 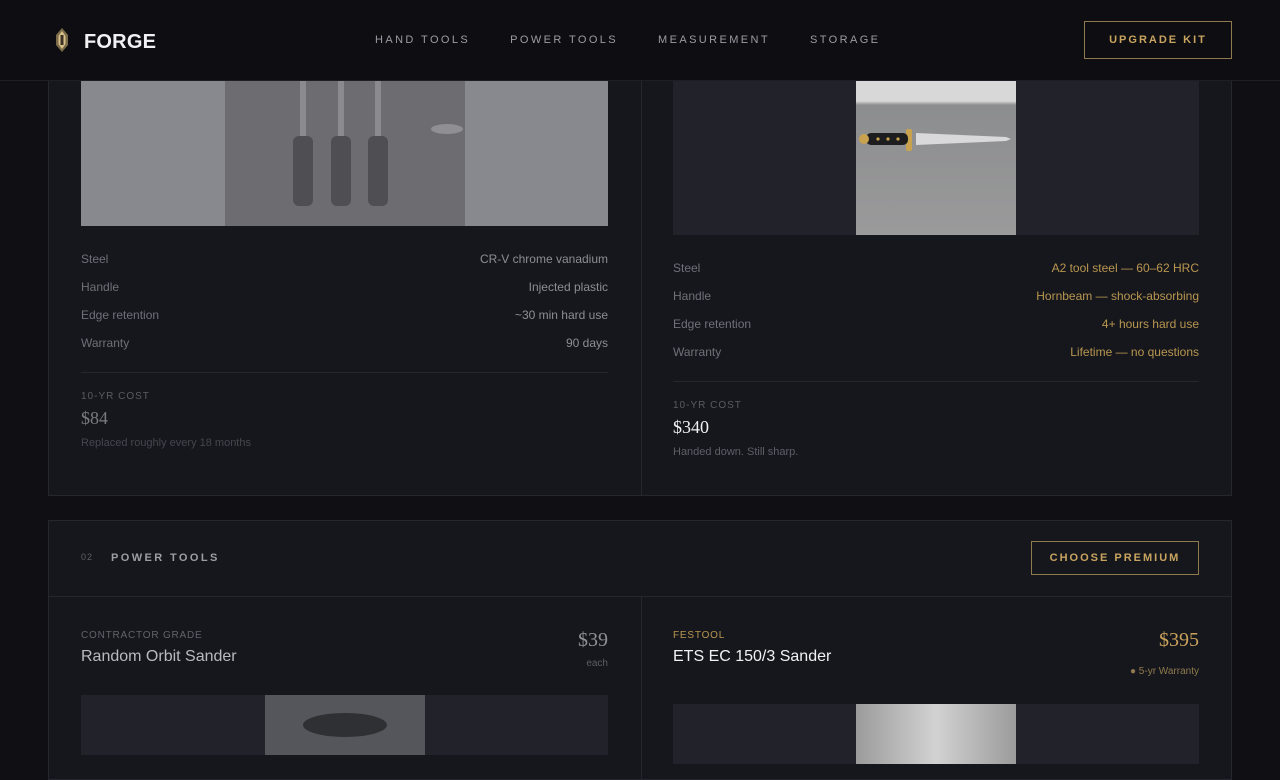 I want to click on nav-measurement: MEASUREMENT, so click(x=714, y=40).